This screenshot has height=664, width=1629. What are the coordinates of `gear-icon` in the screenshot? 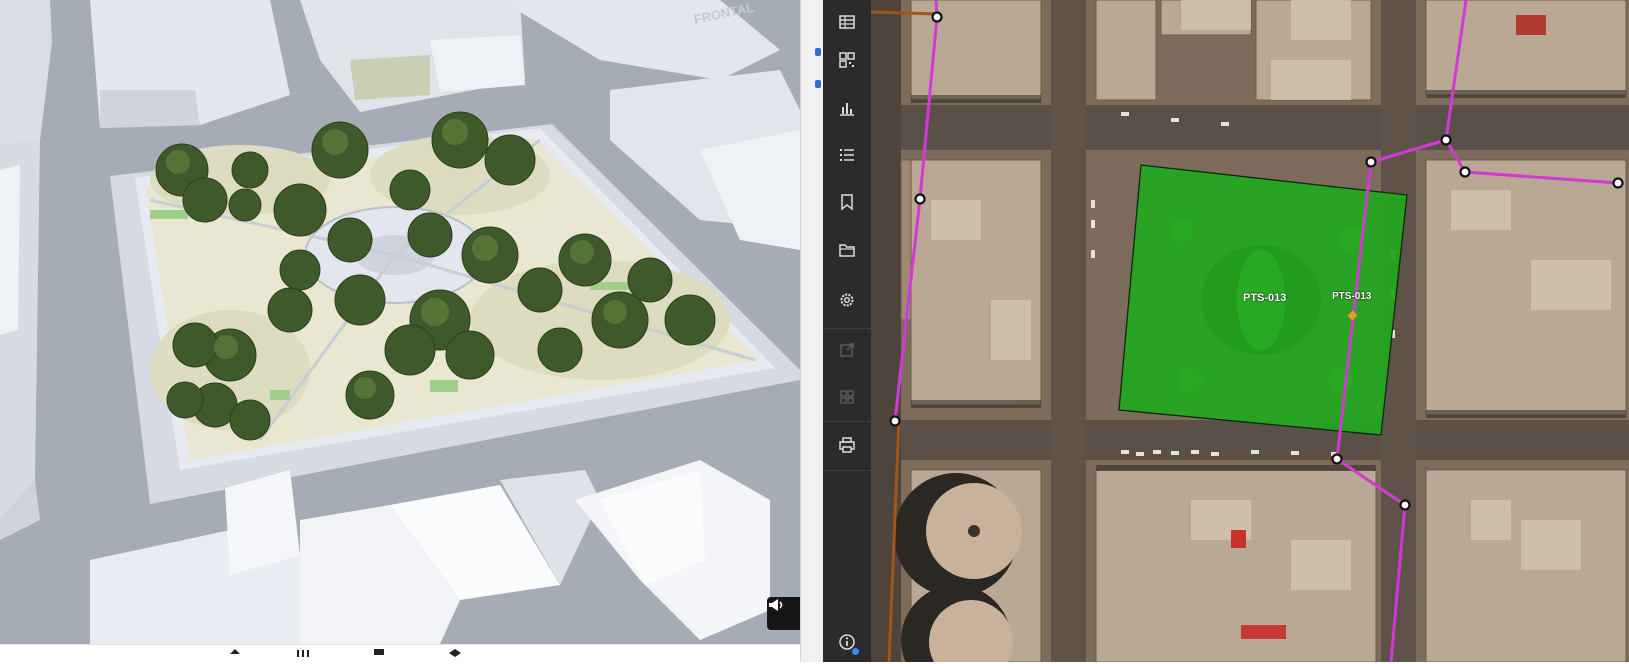 It's located at (847, 300).